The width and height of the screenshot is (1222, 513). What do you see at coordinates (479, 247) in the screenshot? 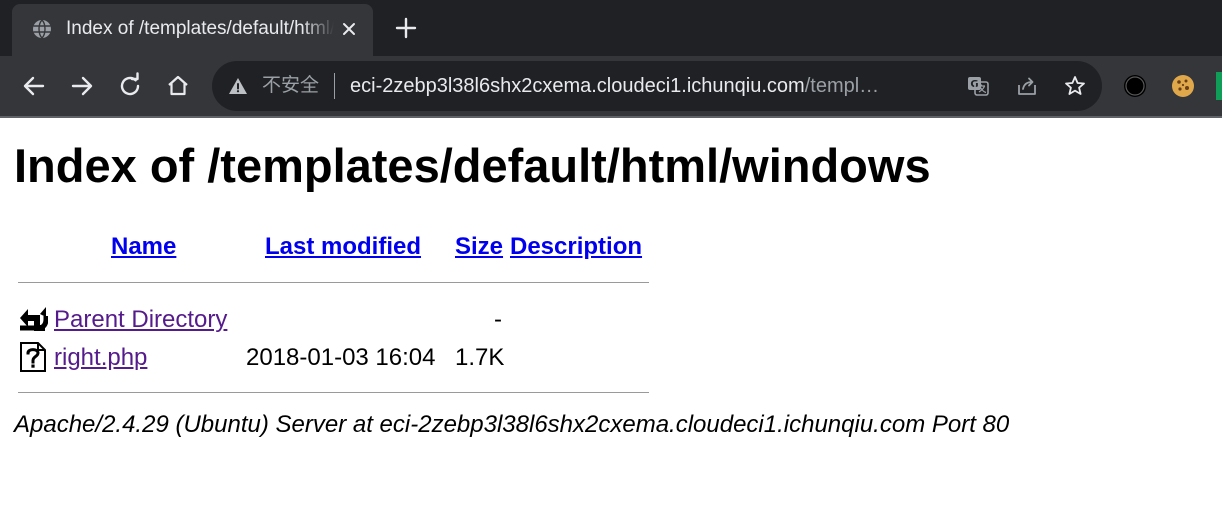
I see `column-header-size: Size` at bounding box center [479, 247].